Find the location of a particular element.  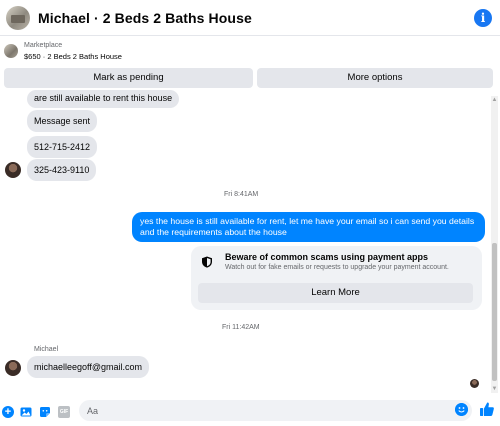

message-bubble-incoming: Message sent is located at coordinates (62, 121).